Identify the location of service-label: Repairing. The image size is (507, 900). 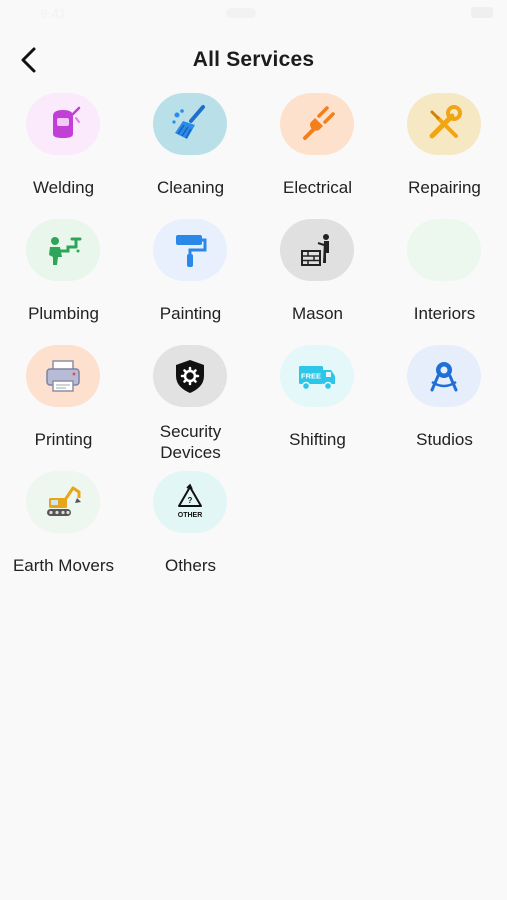
(444, 187).